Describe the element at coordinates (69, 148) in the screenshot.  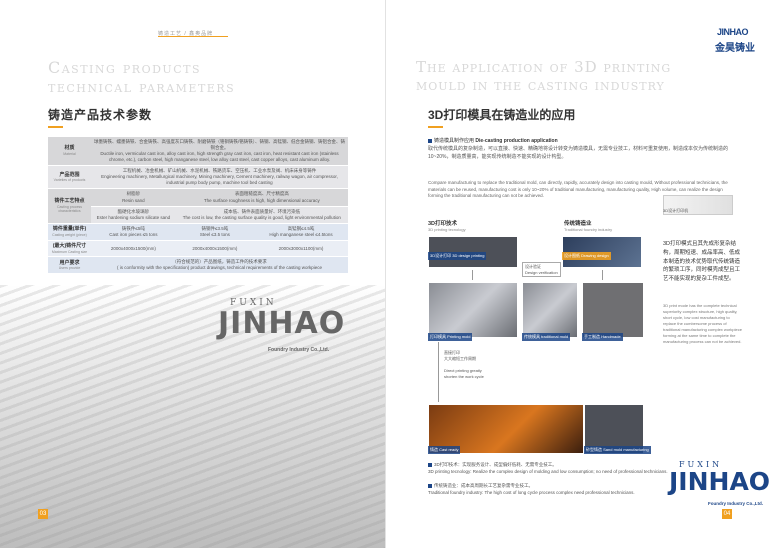
I see `row-head: 材质` at that location.